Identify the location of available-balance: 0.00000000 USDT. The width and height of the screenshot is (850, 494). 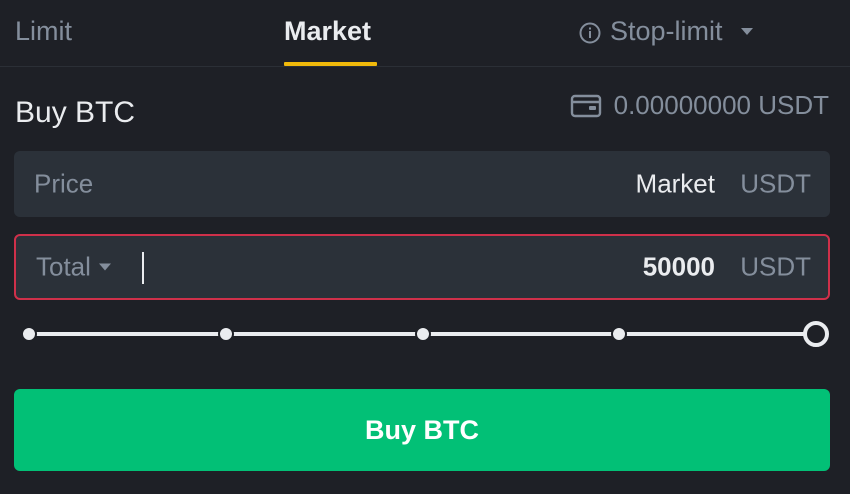
(699, 105).